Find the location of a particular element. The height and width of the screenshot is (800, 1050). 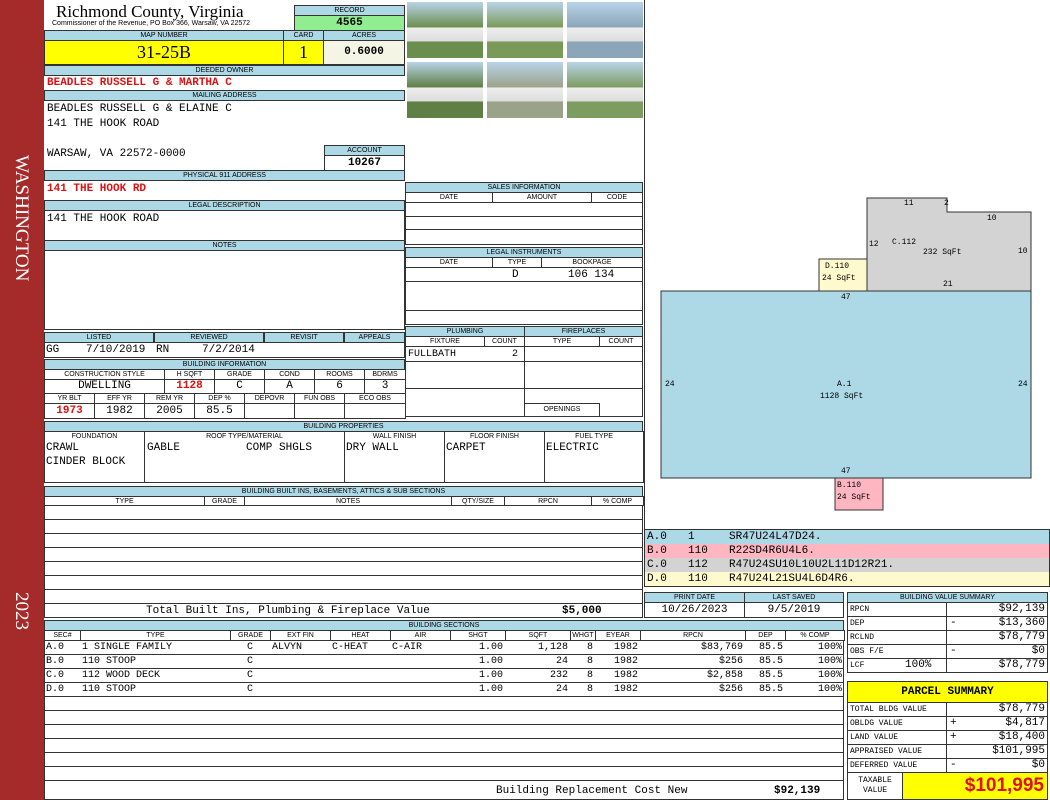

building-info-value: 85.5 is located at coordinates (219, 411).